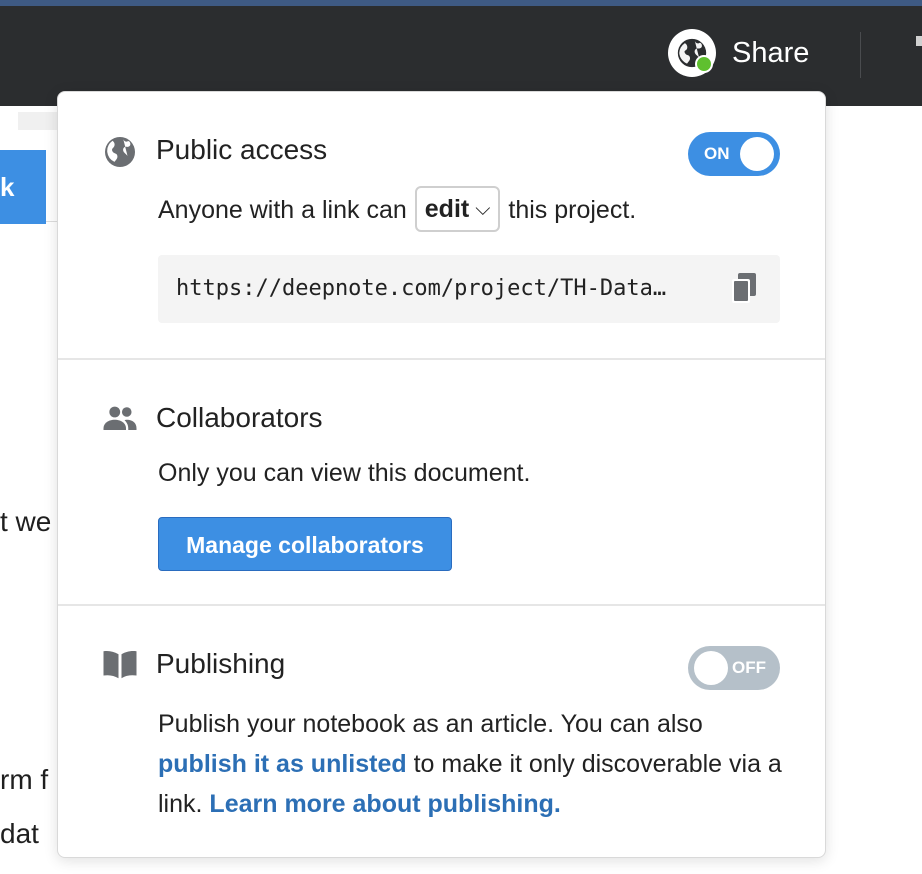  I want to click on permission-value: edit, so click(447, 209).